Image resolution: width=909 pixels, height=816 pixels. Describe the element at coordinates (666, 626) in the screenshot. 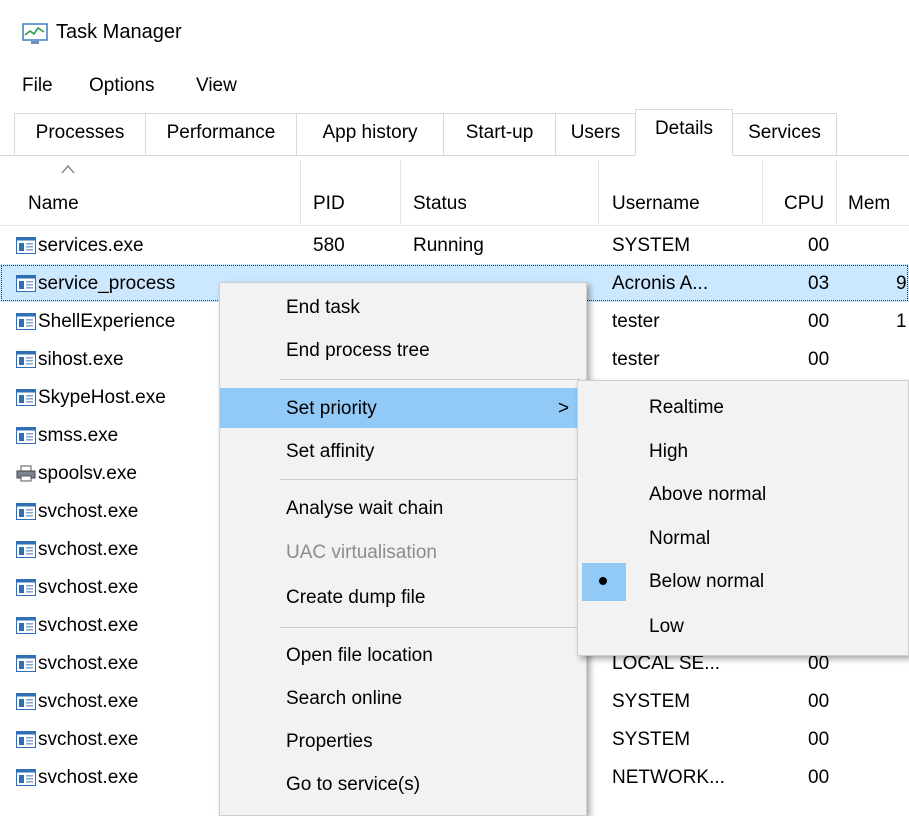

I see `menu-item-label: Low` at that location.